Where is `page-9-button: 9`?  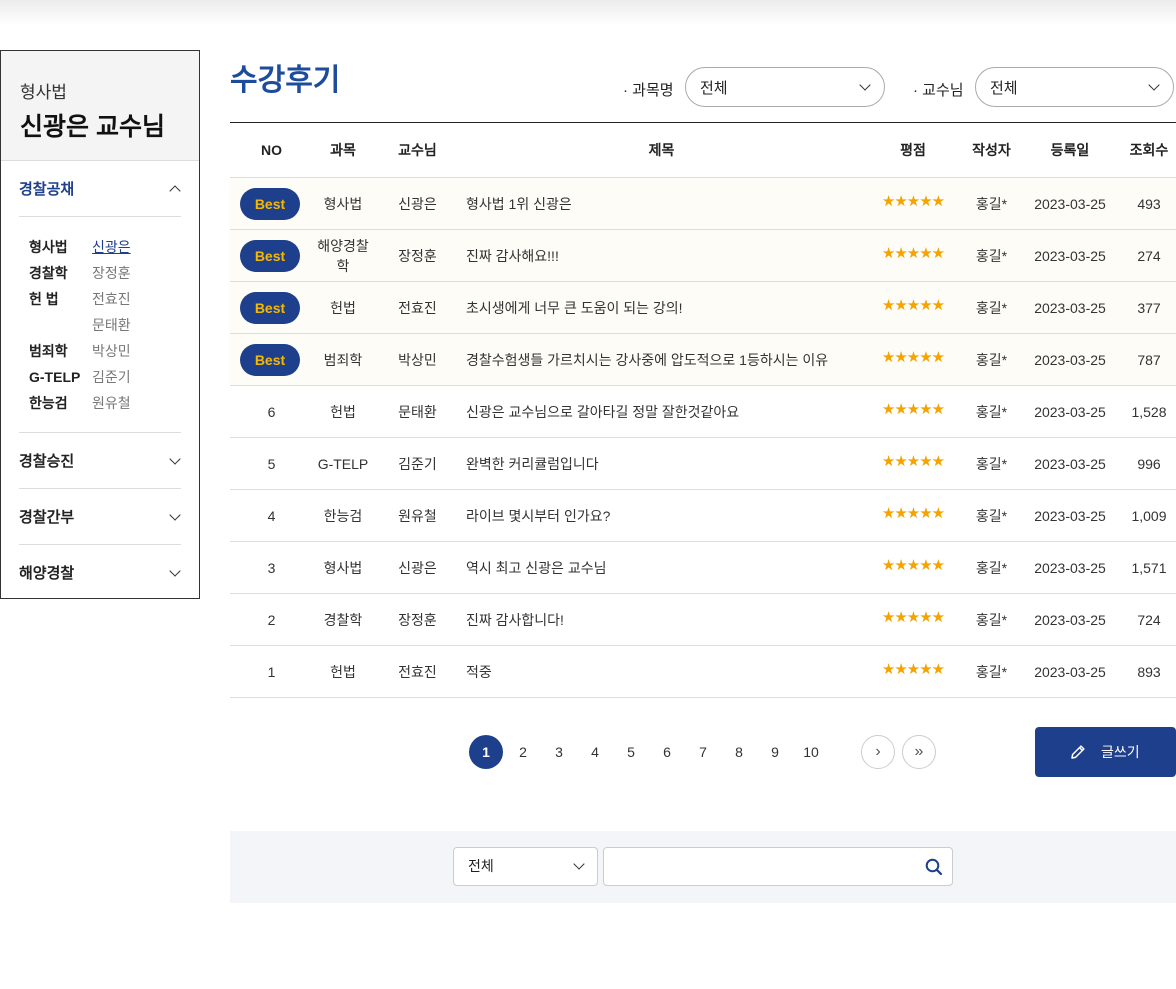
page-9-button: 9 is located at coordinates (775, 752).